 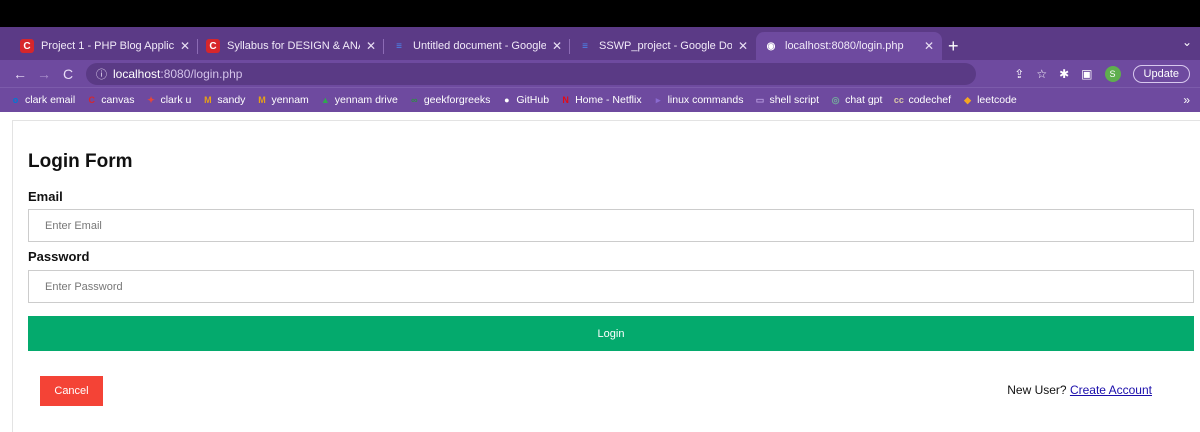 I want to click on tab-title: SSWP_project - Google Docs, so click(x=665, y=46).